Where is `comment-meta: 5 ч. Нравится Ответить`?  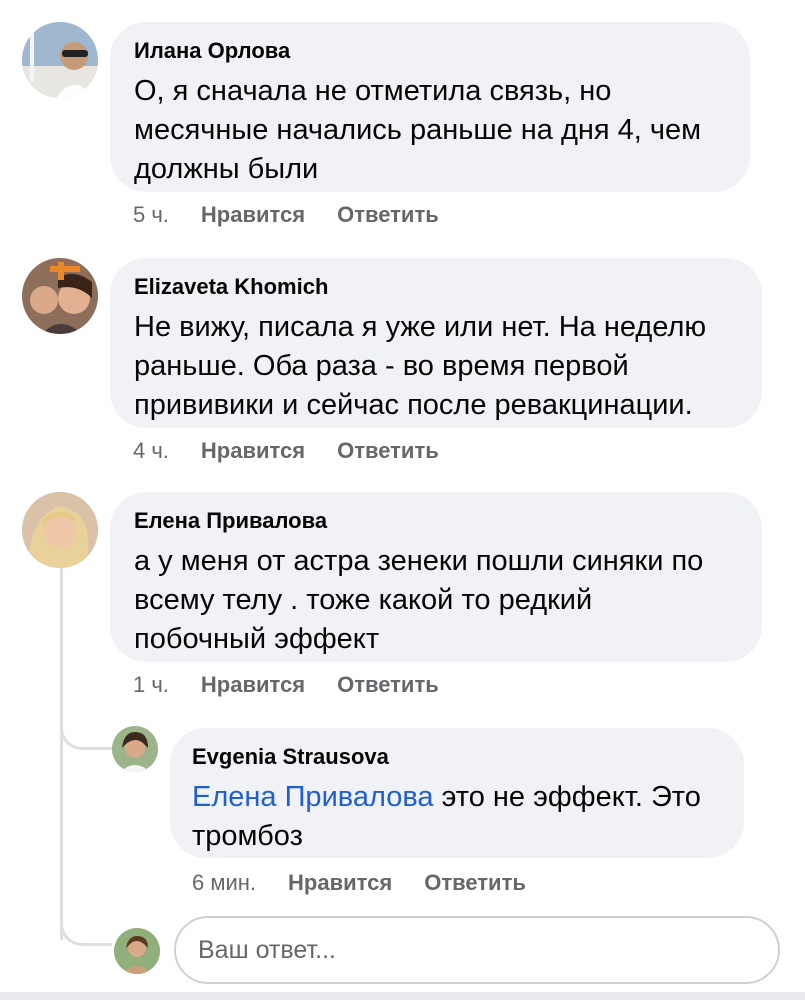 comment-meta: 5 ч. Нравится Ответить is located at coordinates (286, 215).